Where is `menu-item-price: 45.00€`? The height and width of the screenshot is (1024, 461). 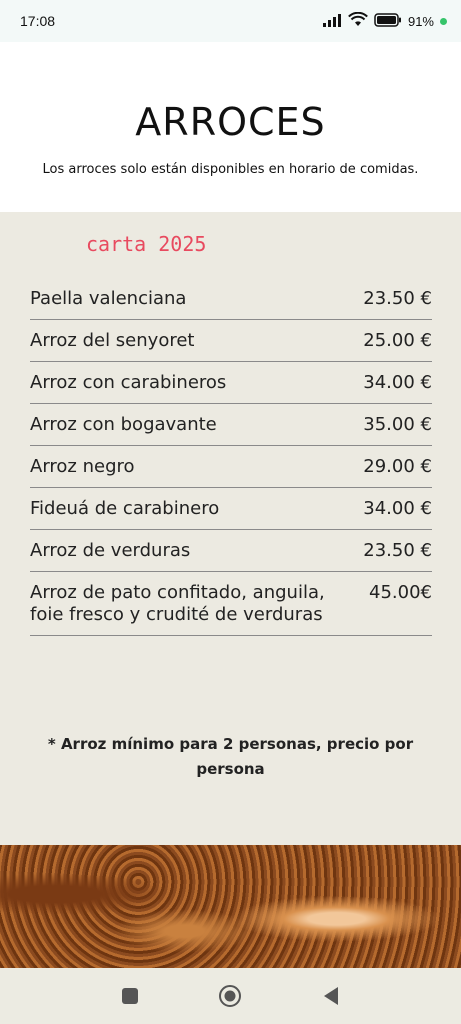
menu-item-price: 45.00€ is located at coordinates (400, 592).